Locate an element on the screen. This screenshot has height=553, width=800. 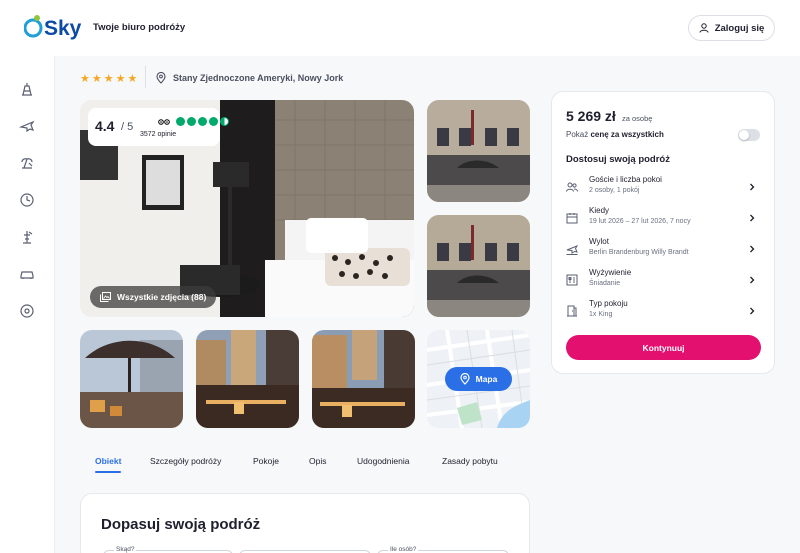
rating-max: / 5 is located at coordinates (127, 127).